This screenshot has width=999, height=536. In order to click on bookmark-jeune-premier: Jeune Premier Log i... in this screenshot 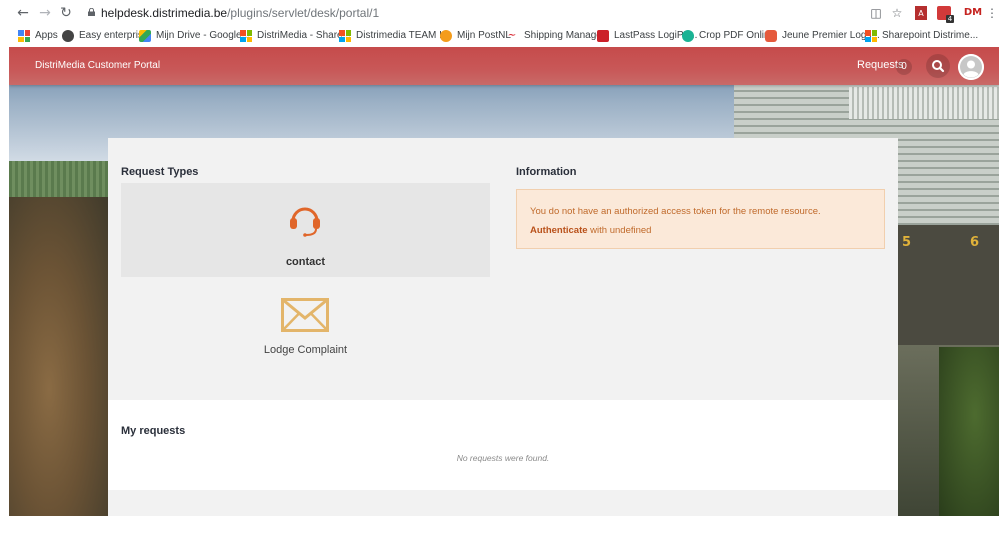, I will do `click(822, 36)`.